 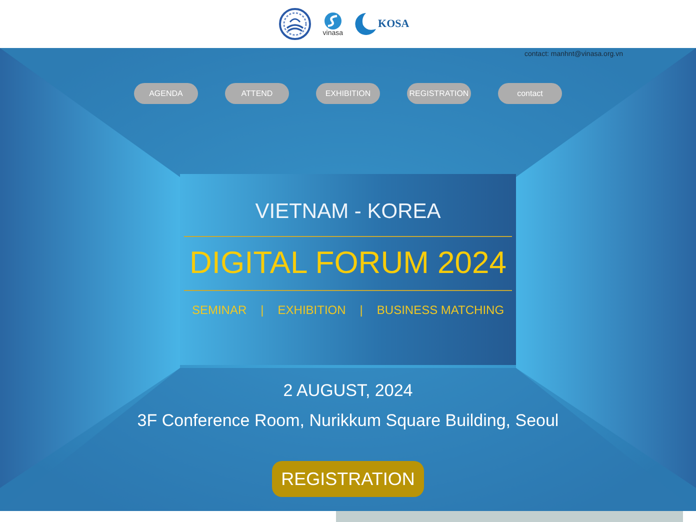 What do you see at coordinates (348, 212) in the screenshot?
I see `event-subtitle: VIETNAM - KOREA` at bounding box center [348, 212].